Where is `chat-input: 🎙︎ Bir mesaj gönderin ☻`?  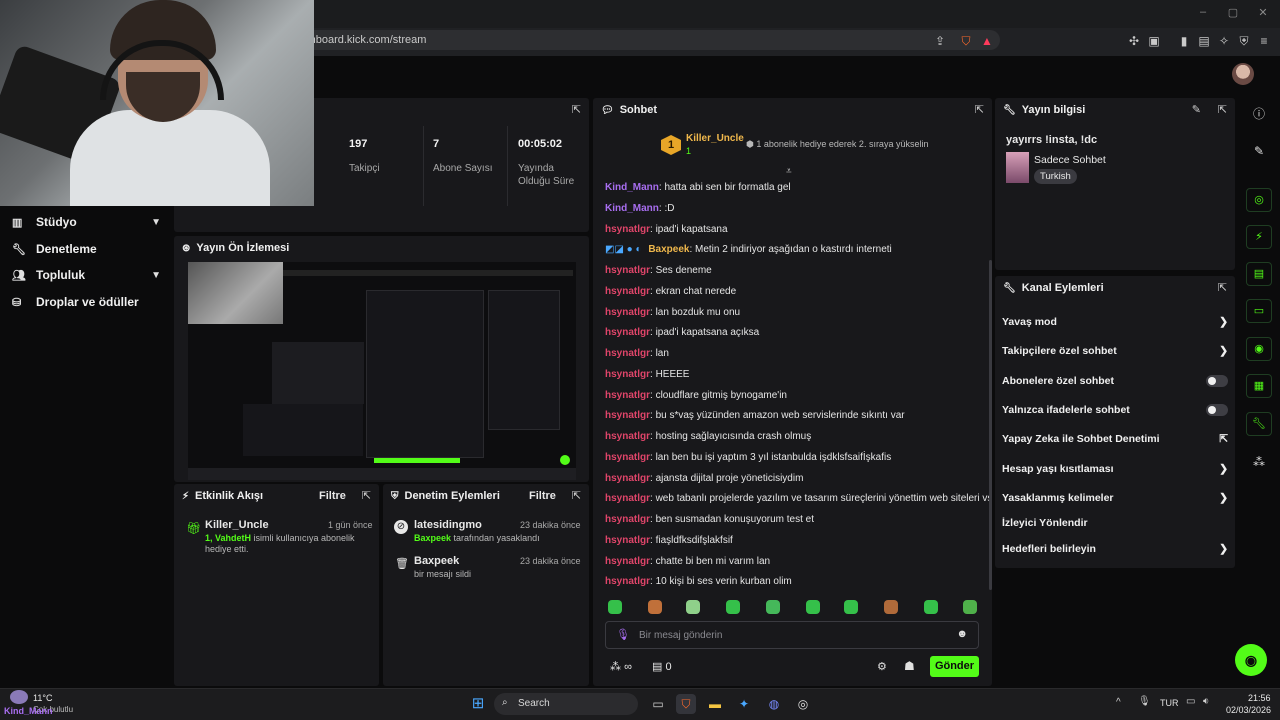
chat-input: 🎙︎ Bir mesaj gönderin ☻ is located at coordinates (792, 635).